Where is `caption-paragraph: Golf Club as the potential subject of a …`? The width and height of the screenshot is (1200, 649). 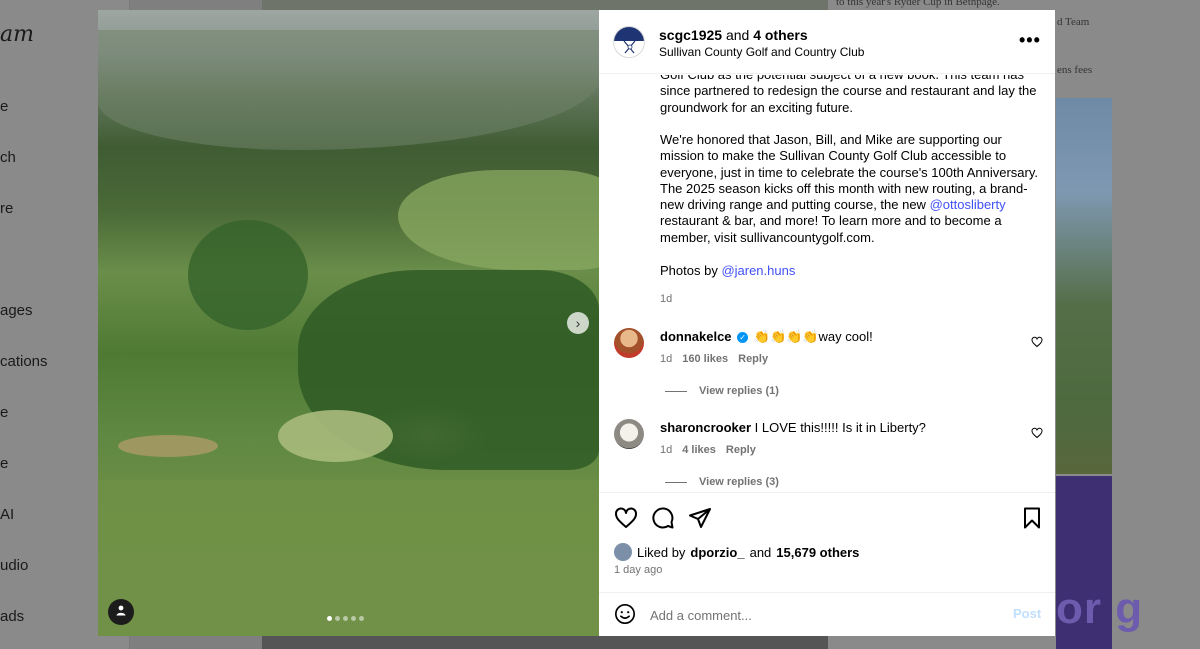 caption-paragraph: Golf Club as the potential subject of a … is located at coordinates (848, 95).